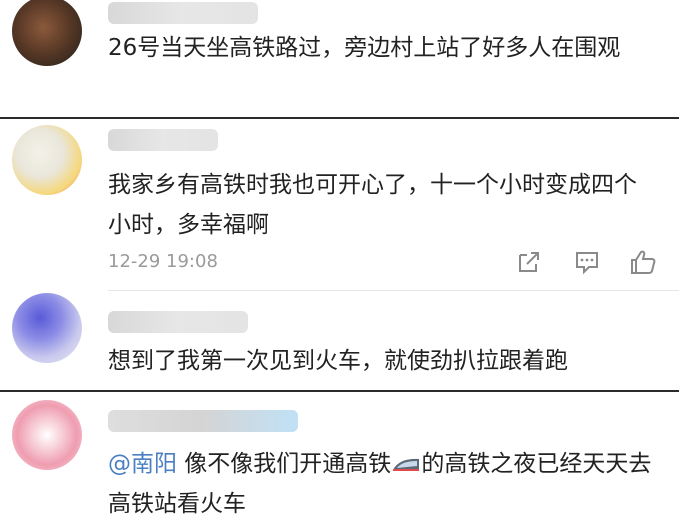 Image resolution: width=679 pixels, height=524 pixels. I want to click on comment-icon, so click(587, 262).